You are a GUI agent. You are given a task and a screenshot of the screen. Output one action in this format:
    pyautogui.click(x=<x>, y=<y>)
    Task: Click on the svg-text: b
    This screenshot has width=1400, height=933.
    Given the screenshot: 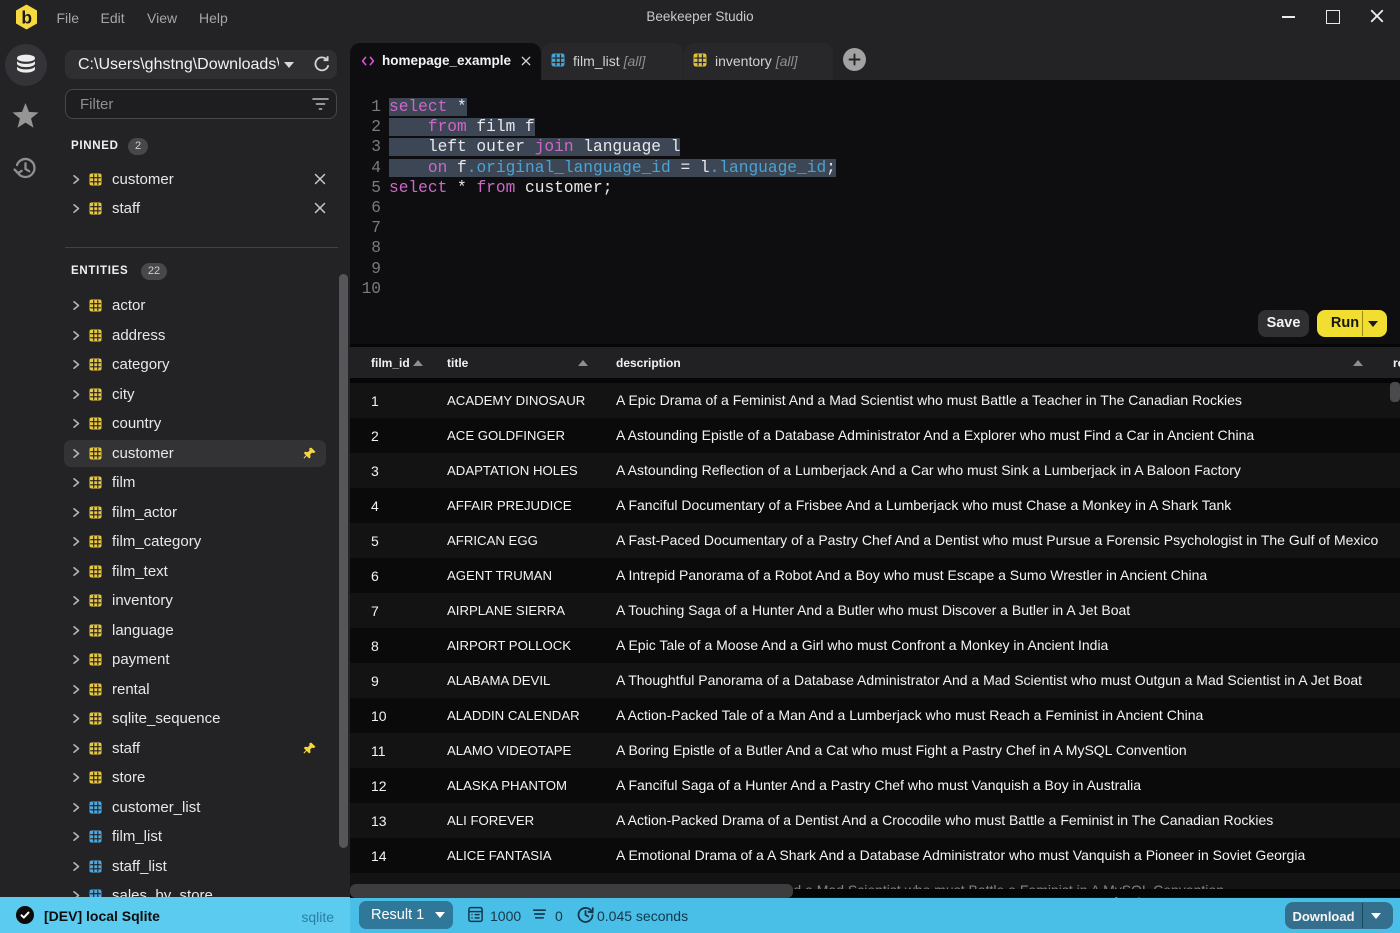 What is the action you would take?
    pyautogui.click(x=26, y=18)
    